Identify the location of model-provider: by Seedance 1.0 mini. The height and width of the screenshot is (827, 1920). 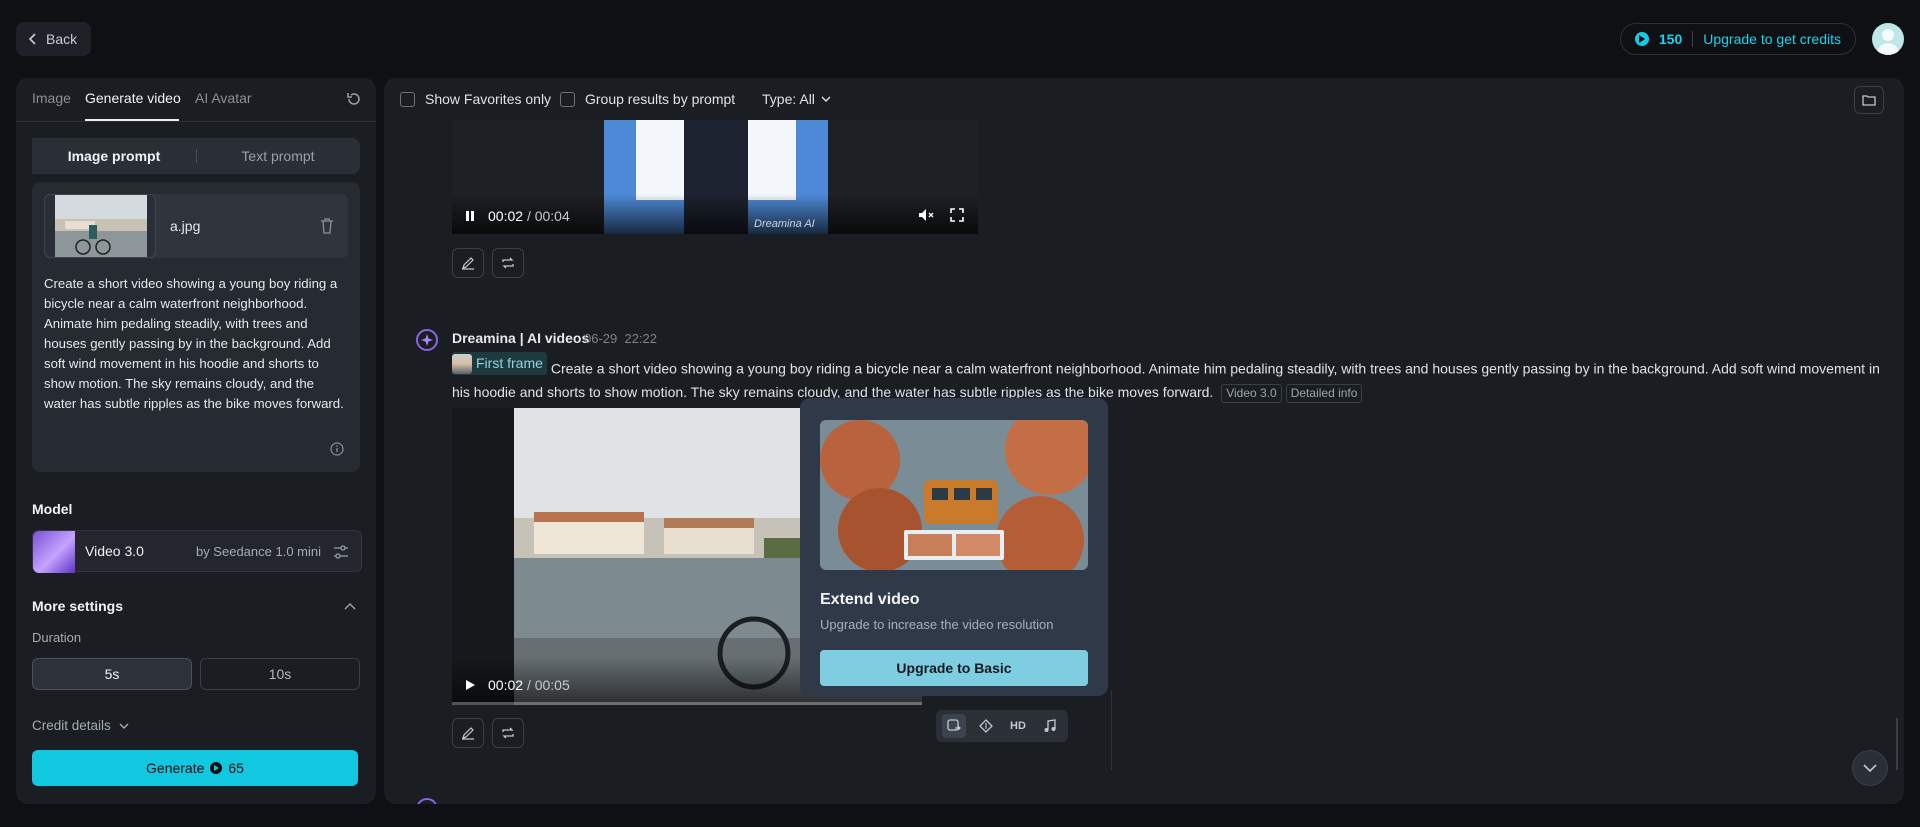
(258, 551).